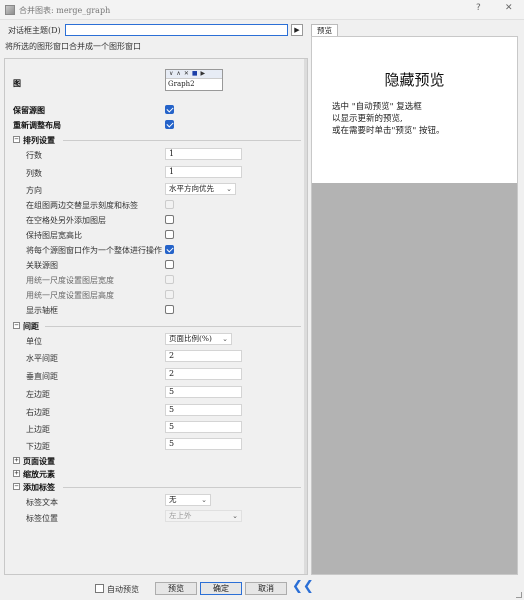 The image size is (524, 600). Describe the element at coordinates (203, 427) in the screenshot. I see `top-margin-input: 5` at that location.